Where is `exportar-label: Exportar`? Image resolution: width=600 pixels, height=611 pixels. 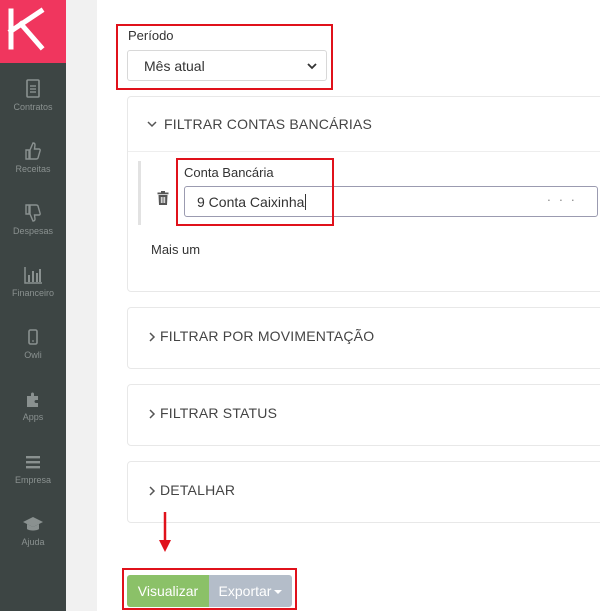 exportar-label: Exportar is located at coordinates (245, 591).